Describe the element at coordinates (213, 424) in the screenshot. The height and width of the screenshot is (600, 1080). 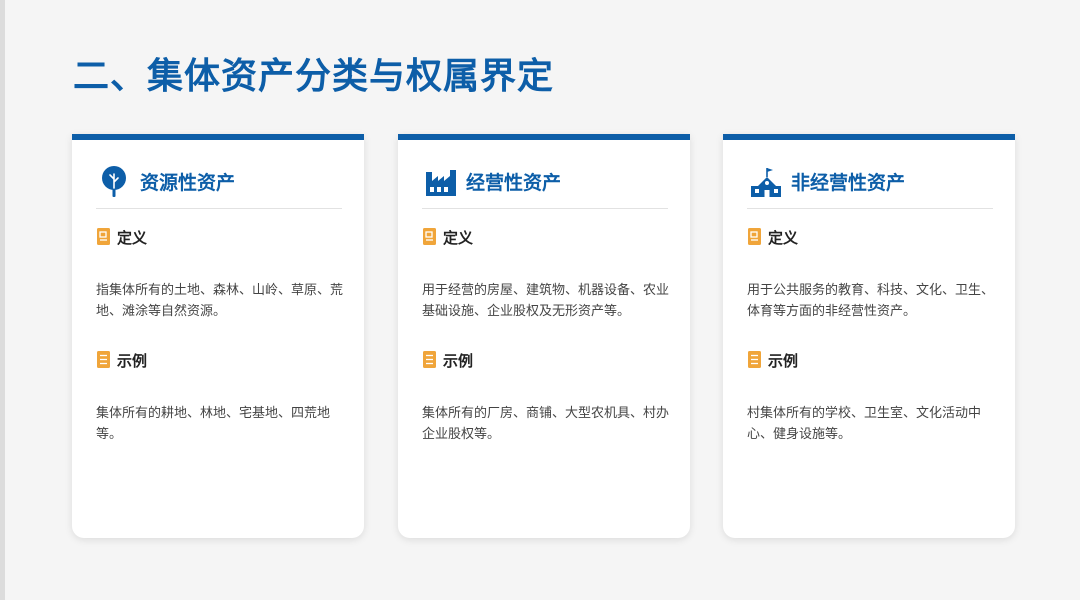
I see `example-text: 集体所有的耕地、林地、宅基地、四荒地等。` at that location.